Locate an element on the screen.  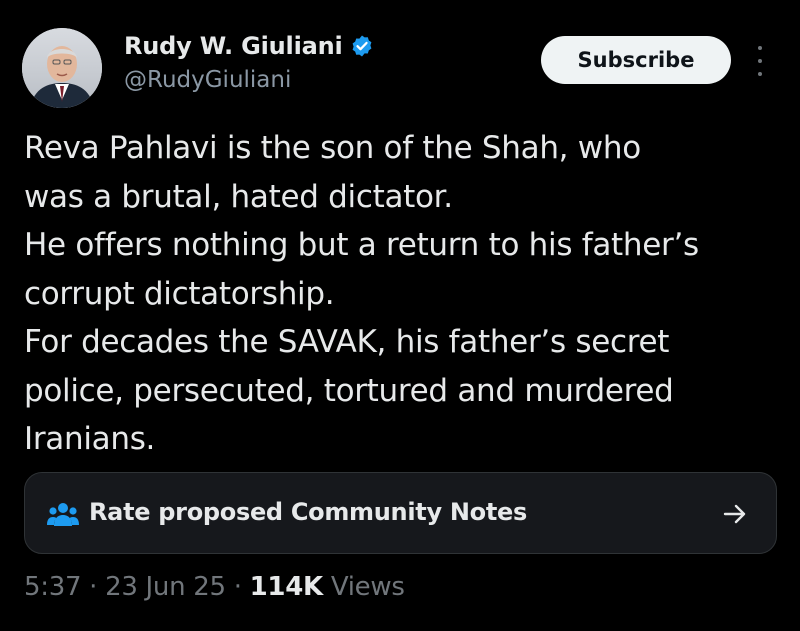
tweet-date: 23 Jun 25 is located at coordinates (165, 587).